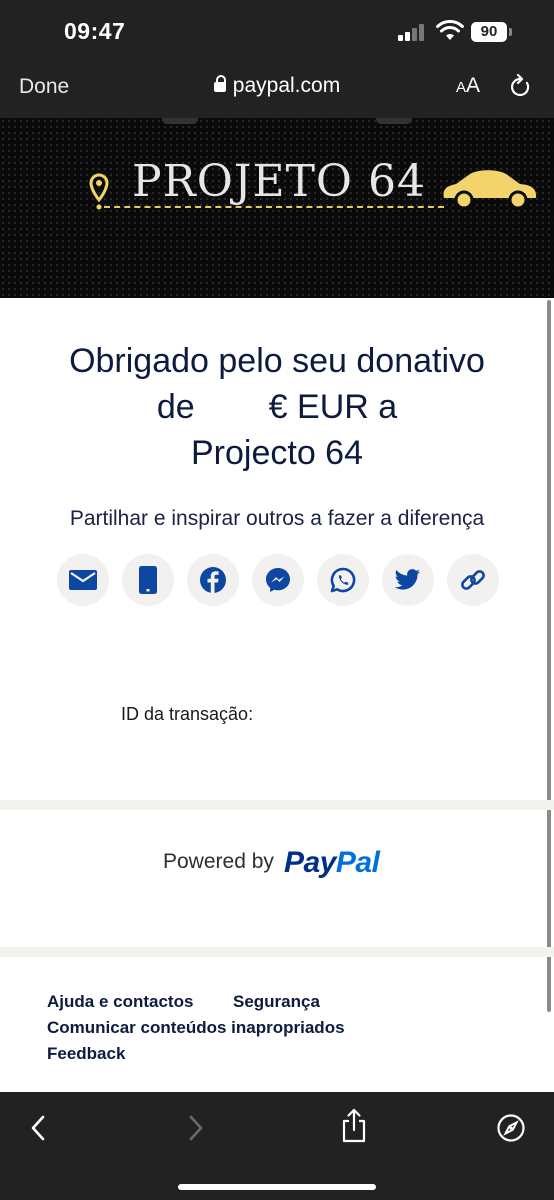 This screenshot has width=554, height=1200. I want to click on text-size-button: AA, so click(468, 86).